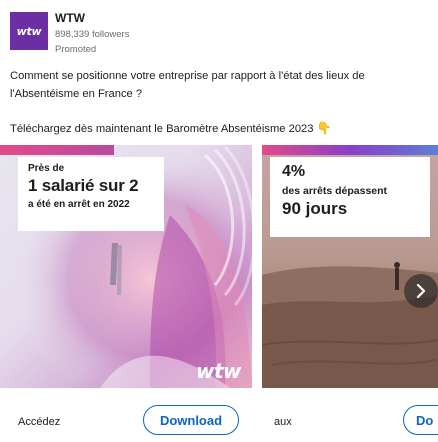  I want to click on company-logo: wtw, so click(29, 31).